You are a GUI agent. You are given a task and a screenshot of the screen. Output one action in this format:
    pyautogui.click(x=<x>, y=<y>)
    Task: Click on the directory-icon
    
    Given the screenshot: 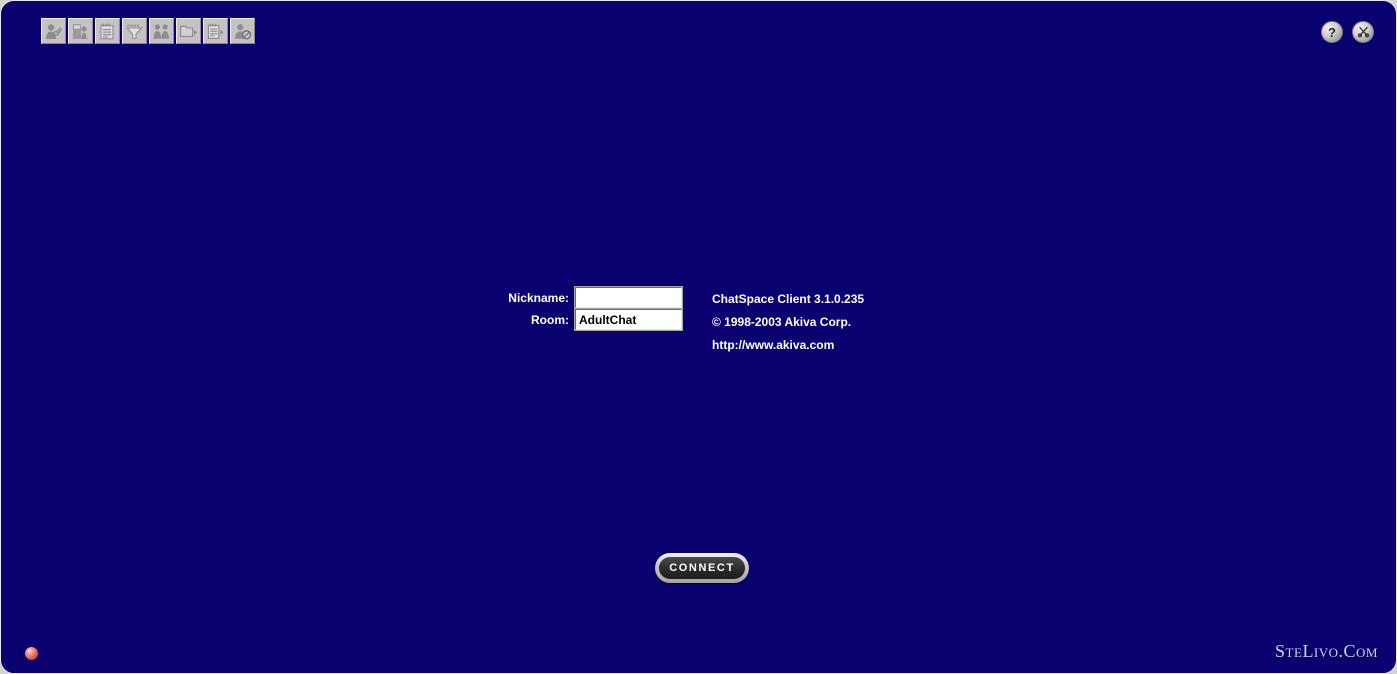 What is the action you would take?
    pyautogui.click(x=80, y=31)
    